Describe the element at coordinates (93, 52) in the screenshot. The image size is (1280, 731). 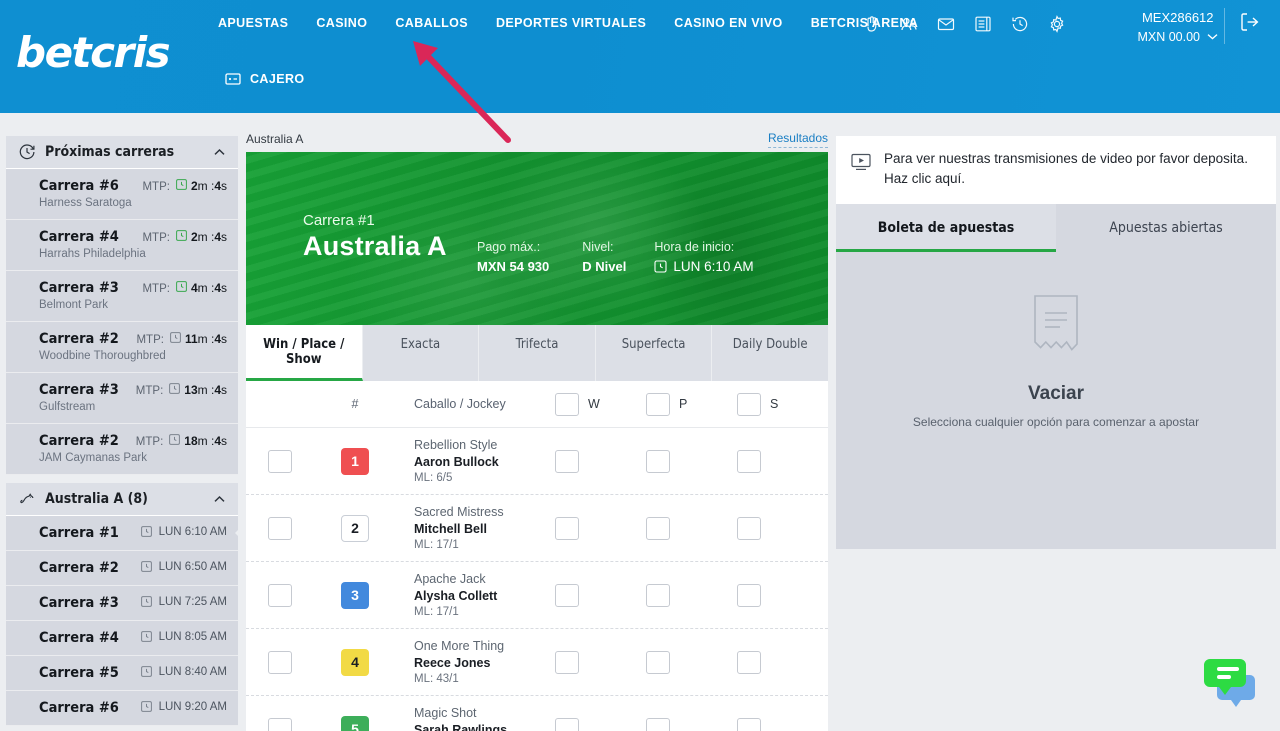
I see `betcris-logo: betcris` at that location.